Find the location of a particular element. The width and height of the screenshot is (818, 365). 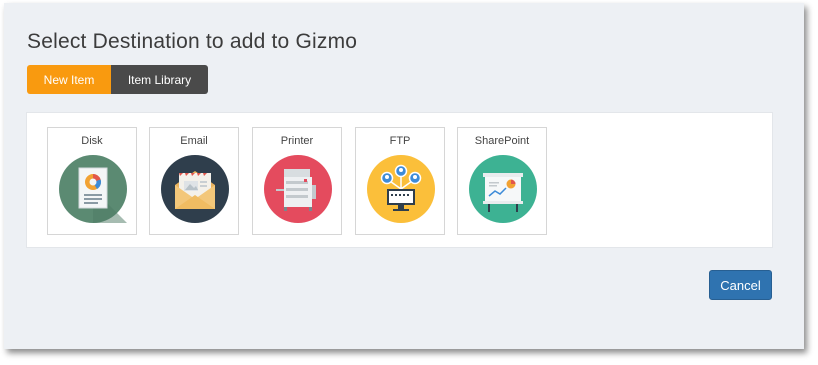

destination-label: Disk is located at coordinates (92, 141).